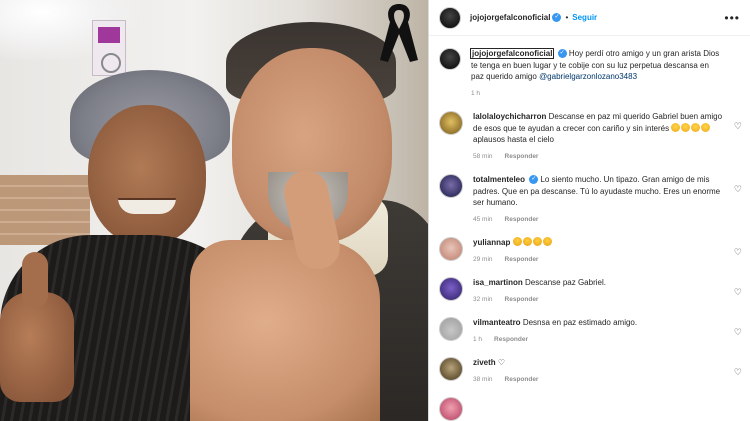 This screenshot has width=750, height=421. What do you see at coordinates (450, 59) in the screenshot?
I see `caption-author-avatar` at bounding box center [450, 59].